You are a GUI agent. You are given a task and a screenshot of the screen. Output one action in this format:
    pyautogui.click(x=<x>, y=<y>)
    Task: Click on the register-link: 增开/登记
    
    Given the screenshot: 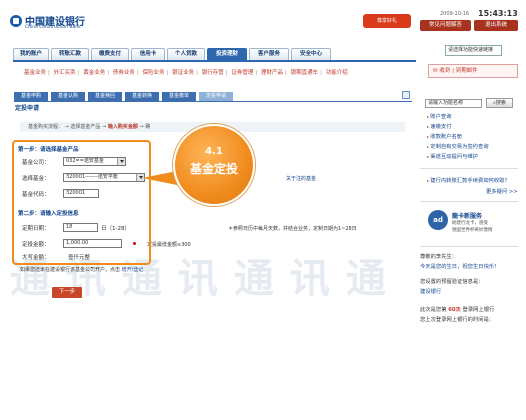 What is the action you would take?
    pyautogui.click(x=133, y=270)
    